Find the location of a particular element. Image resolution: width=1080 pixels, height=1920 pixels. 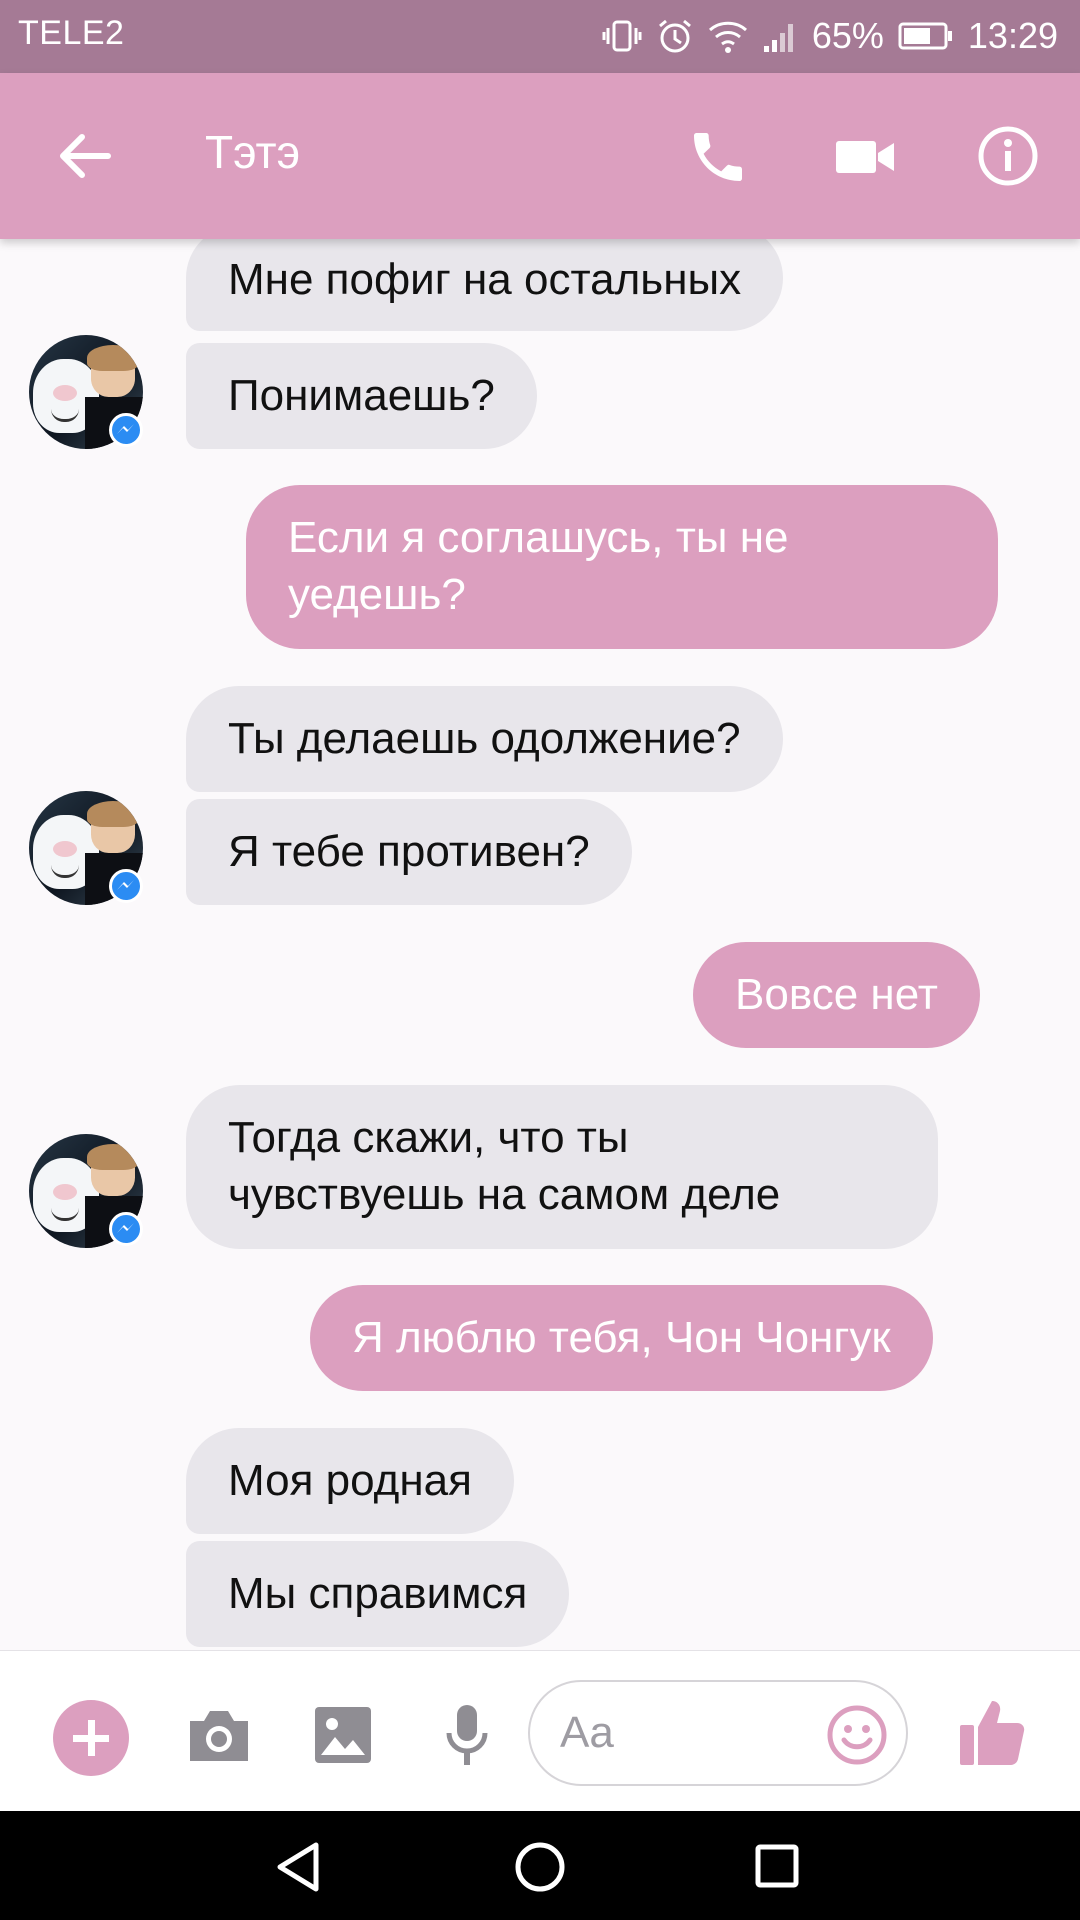

vibrate-icon is located at coordinates (622, 36).